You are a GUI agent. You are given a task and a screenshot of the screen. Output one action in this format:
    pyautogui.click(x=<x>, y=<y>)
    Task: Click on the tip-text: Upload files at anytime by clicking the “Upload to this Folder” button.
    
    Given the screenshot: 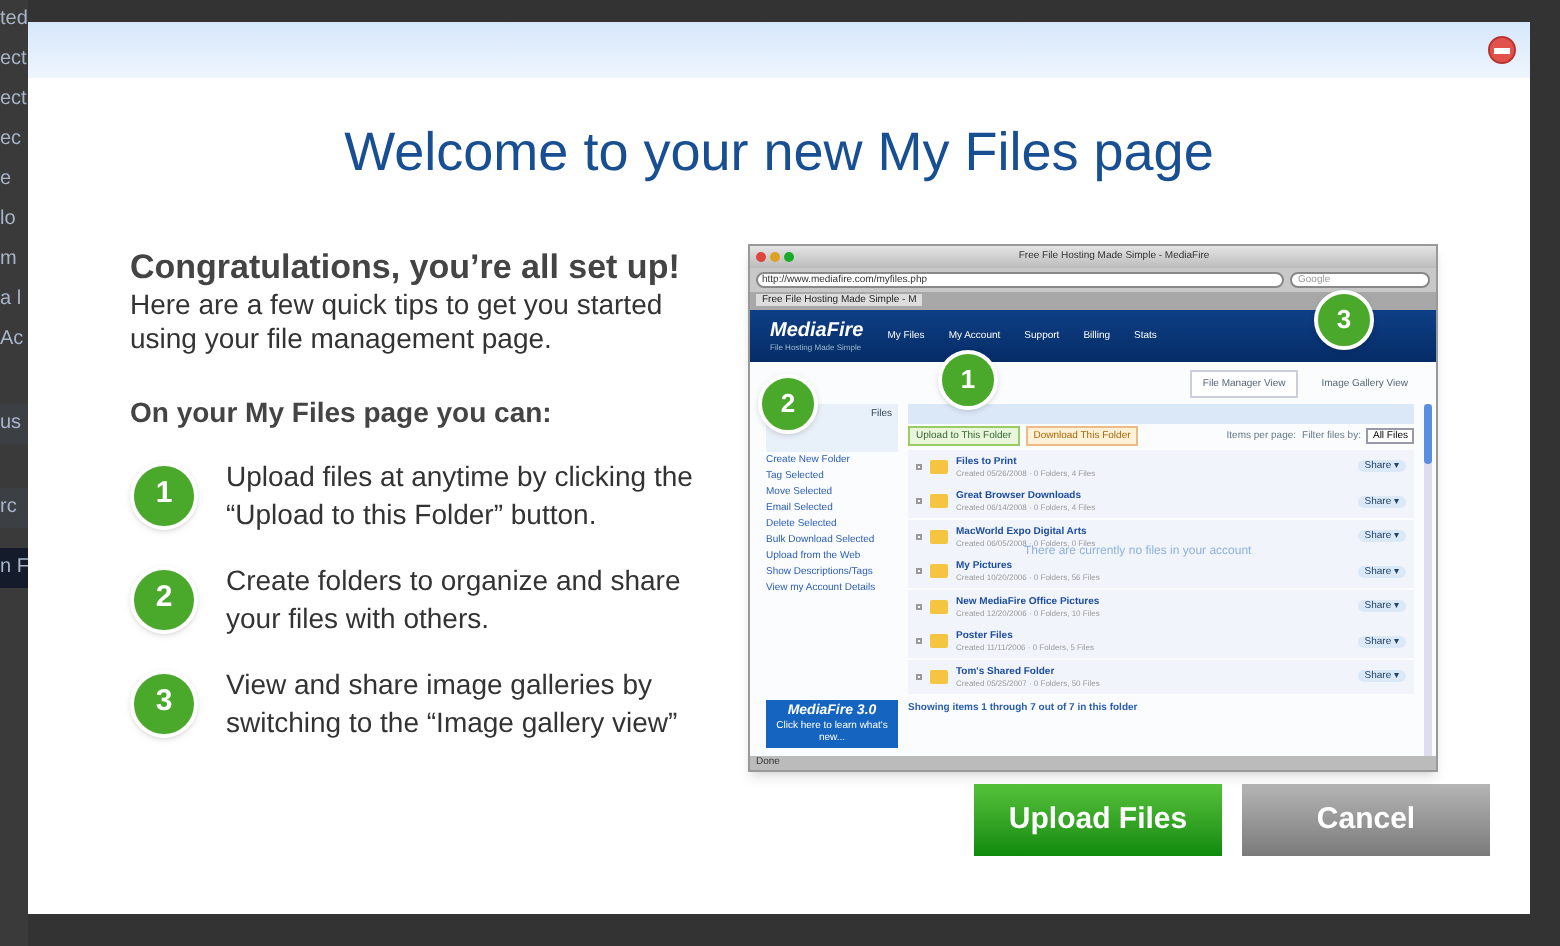 What is the action you would take?
    pyautogui.click(x=460, y=495)
    